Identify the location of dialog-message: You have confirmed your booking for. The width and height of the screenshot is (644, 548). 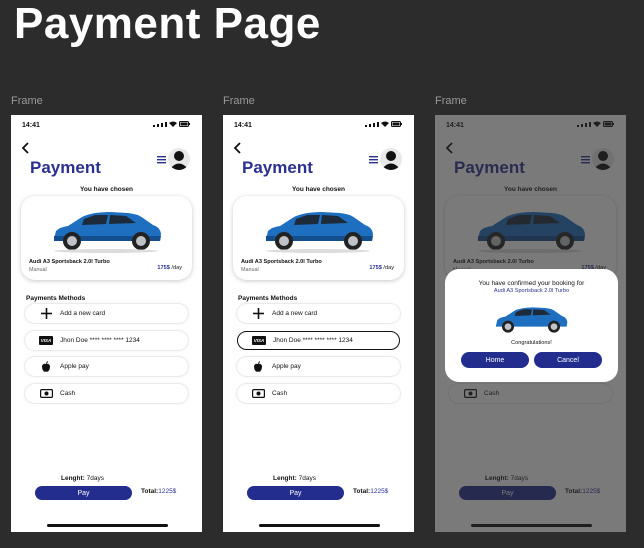
(531, 283).